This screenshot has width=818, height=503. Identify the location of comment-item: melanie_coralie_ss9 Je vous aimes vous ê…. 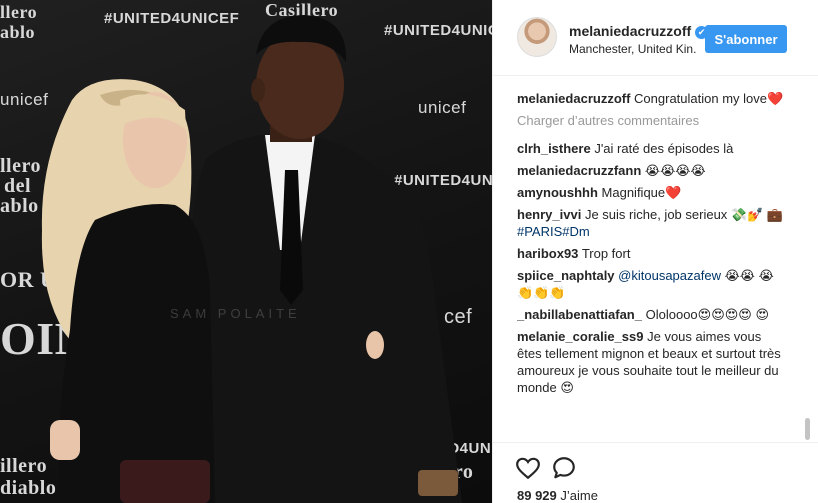
(652, 362).